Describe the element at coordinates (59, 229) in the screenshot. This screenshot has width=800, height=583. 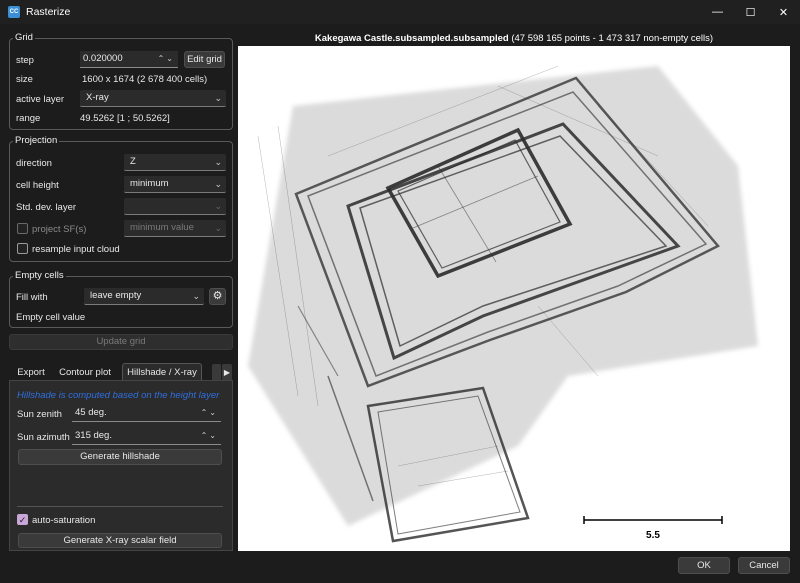
I see `project-sf-label: project SF(s)` at that location.